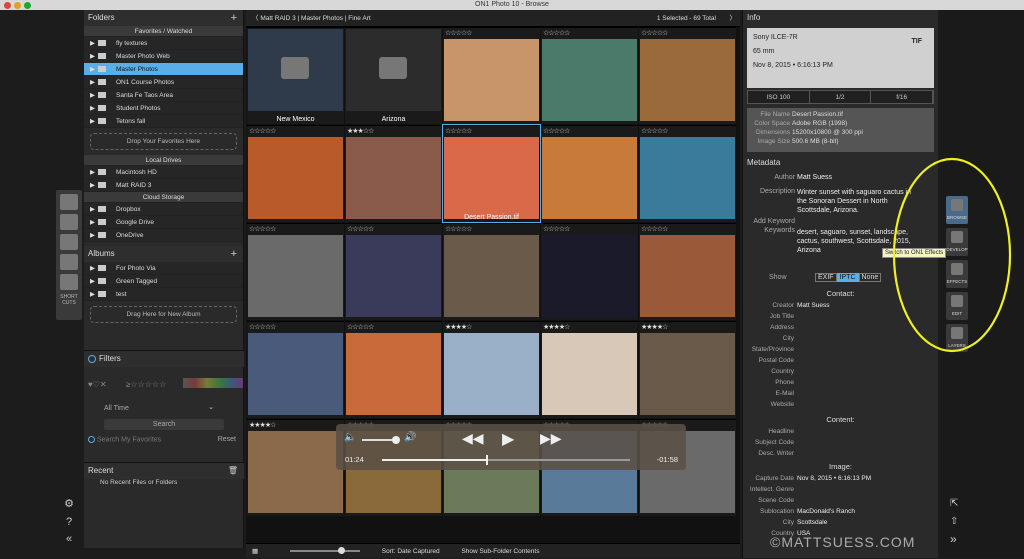 The height and width of the screenshot is (559, 1024). What do you see at coordinates (69, 222) in the screenshot?
I see `camera-shortcut-icon` at bounding box center [69, 222].